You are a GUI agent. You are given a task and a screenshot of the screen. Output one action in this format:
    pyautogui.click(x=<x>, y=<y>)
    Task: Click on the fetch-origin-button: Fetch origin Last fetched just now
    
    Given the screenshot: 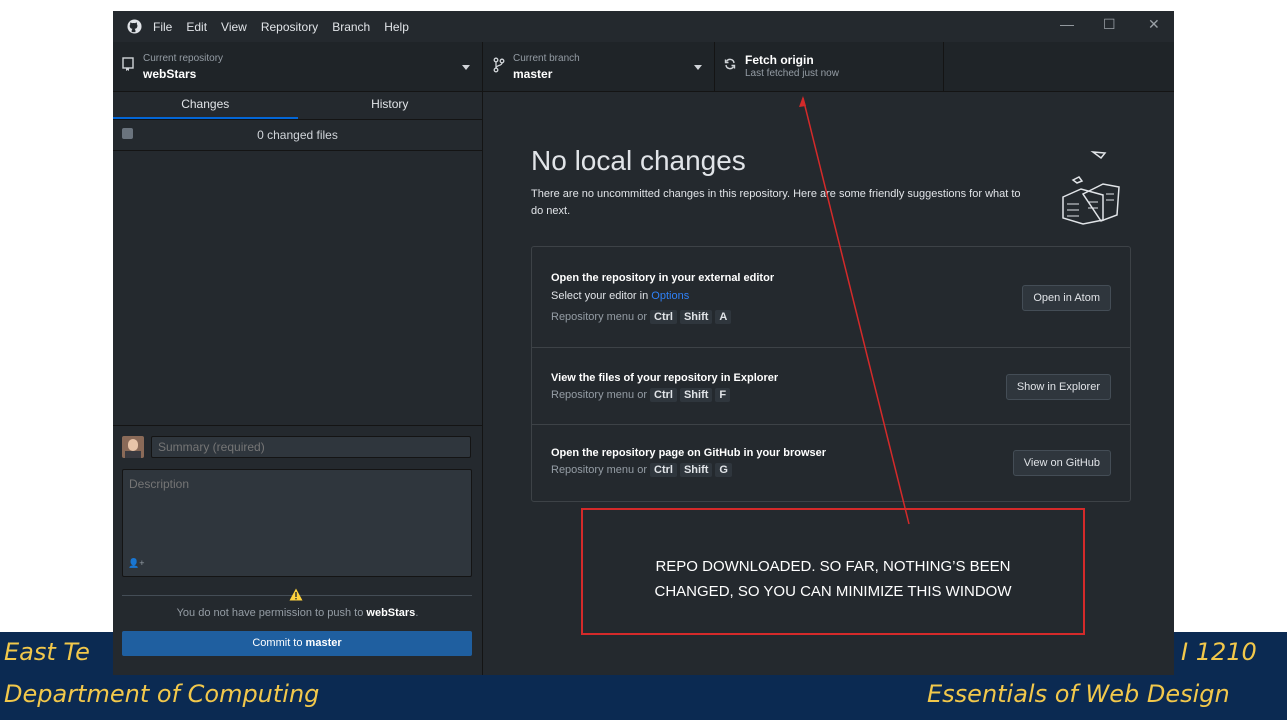 What is the action you would take?
    pyautogui.click(x=829, y=66)
    